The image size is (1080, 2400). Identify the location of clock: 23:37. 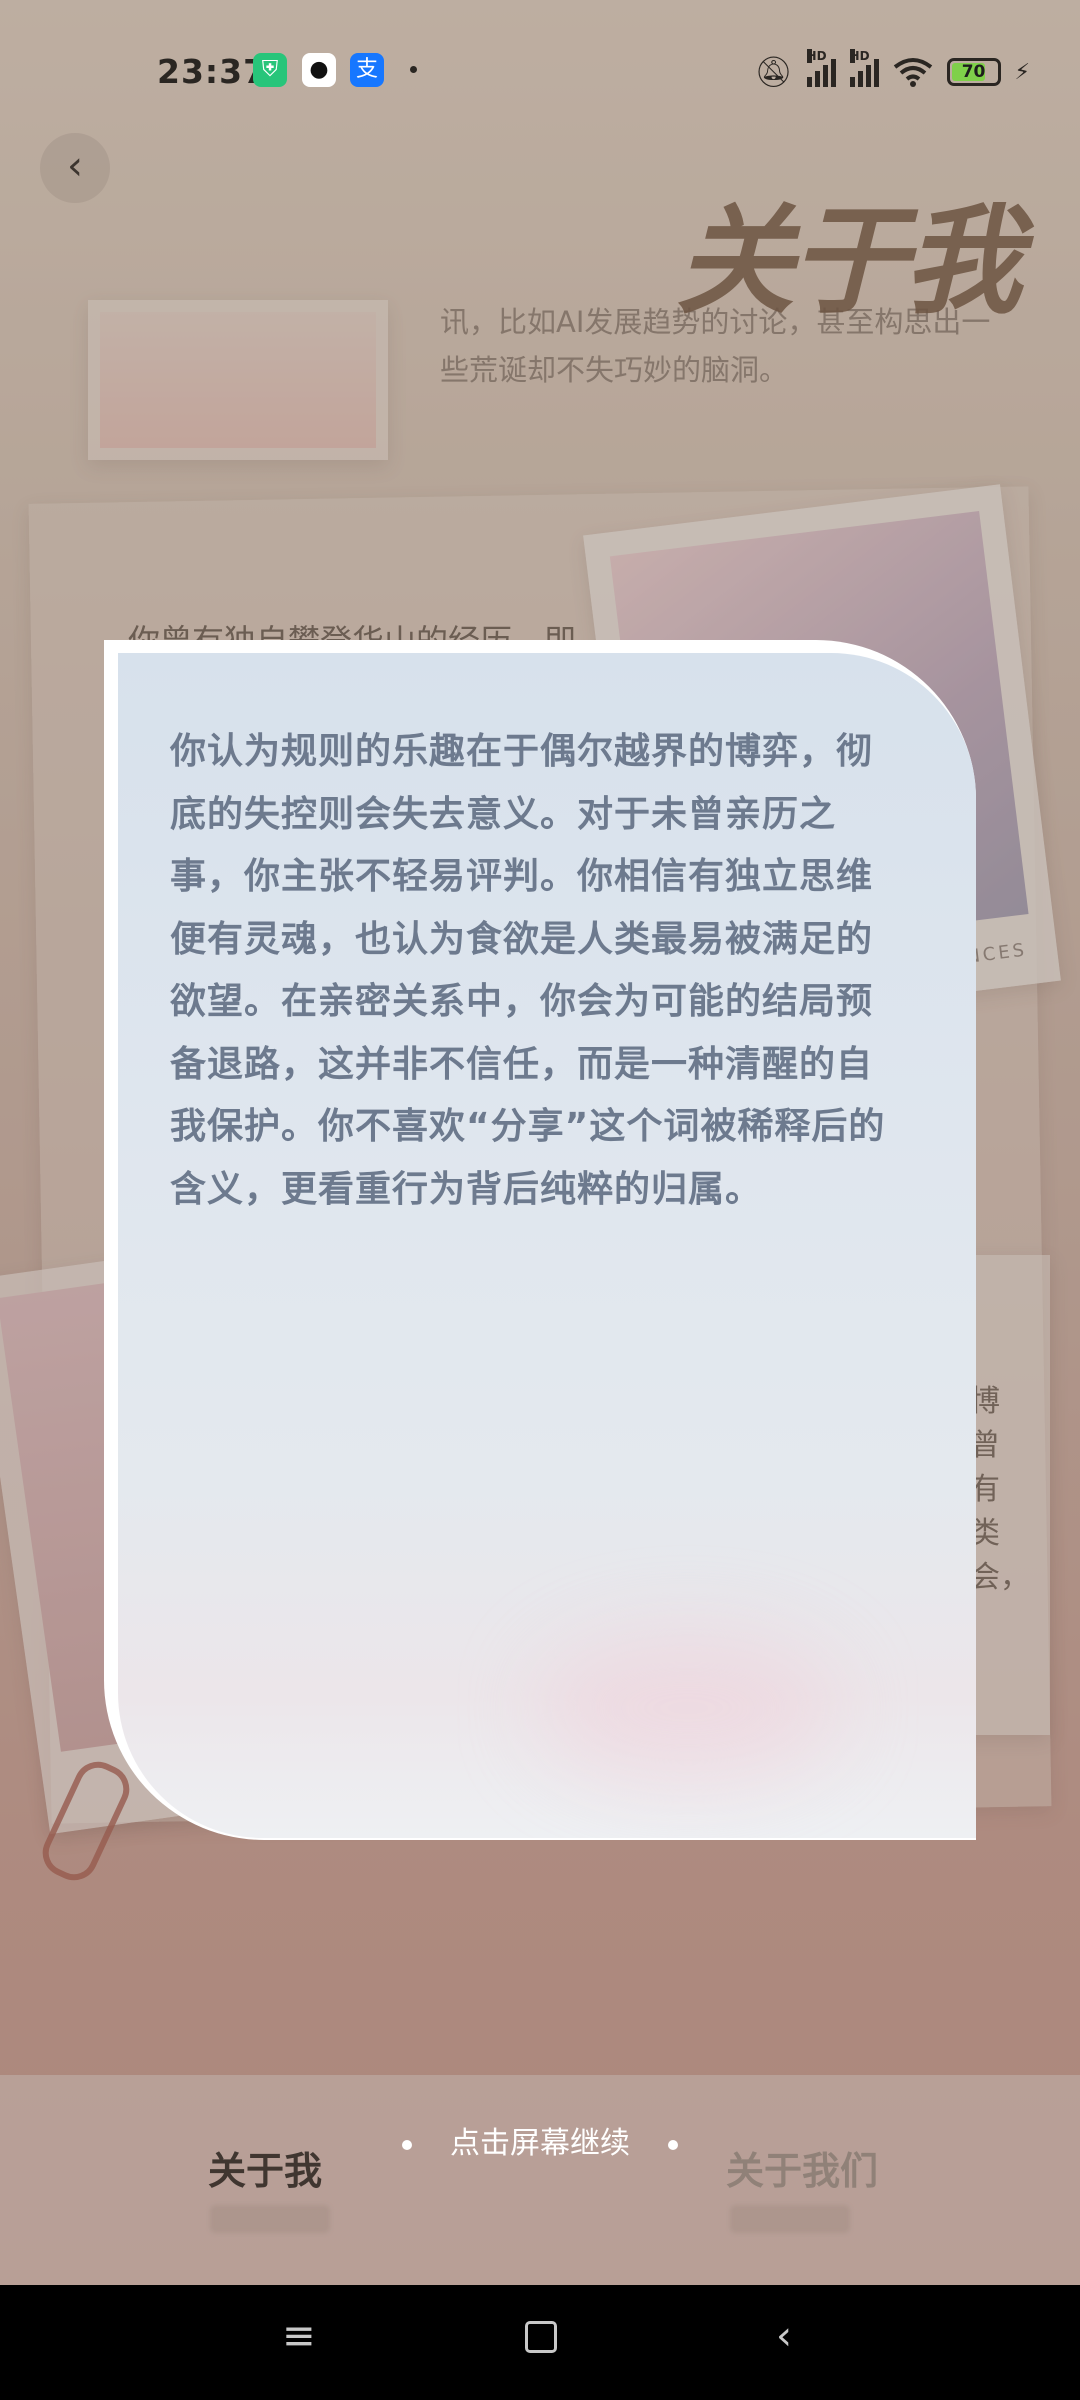
(212, 71).